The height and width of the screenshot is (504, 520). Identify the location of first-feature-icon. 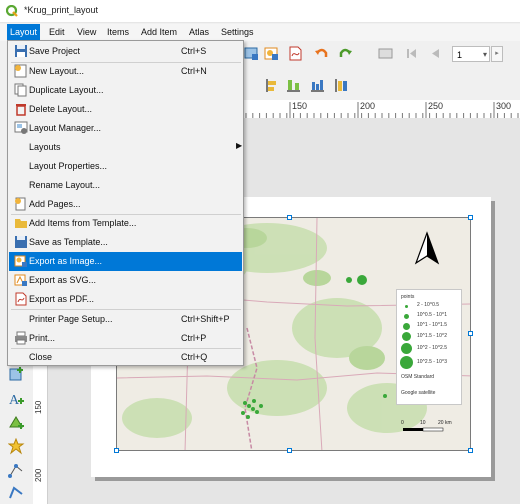
(411, 53).